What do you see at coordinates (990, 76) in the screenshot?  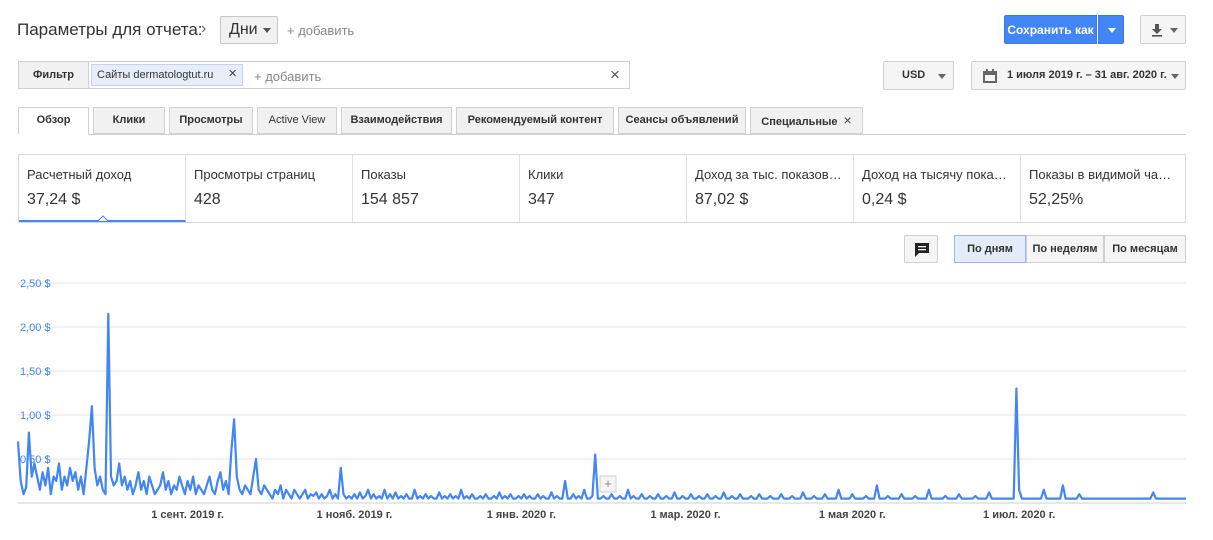 I see `calendar-icon` at bounding box center [990, 76].